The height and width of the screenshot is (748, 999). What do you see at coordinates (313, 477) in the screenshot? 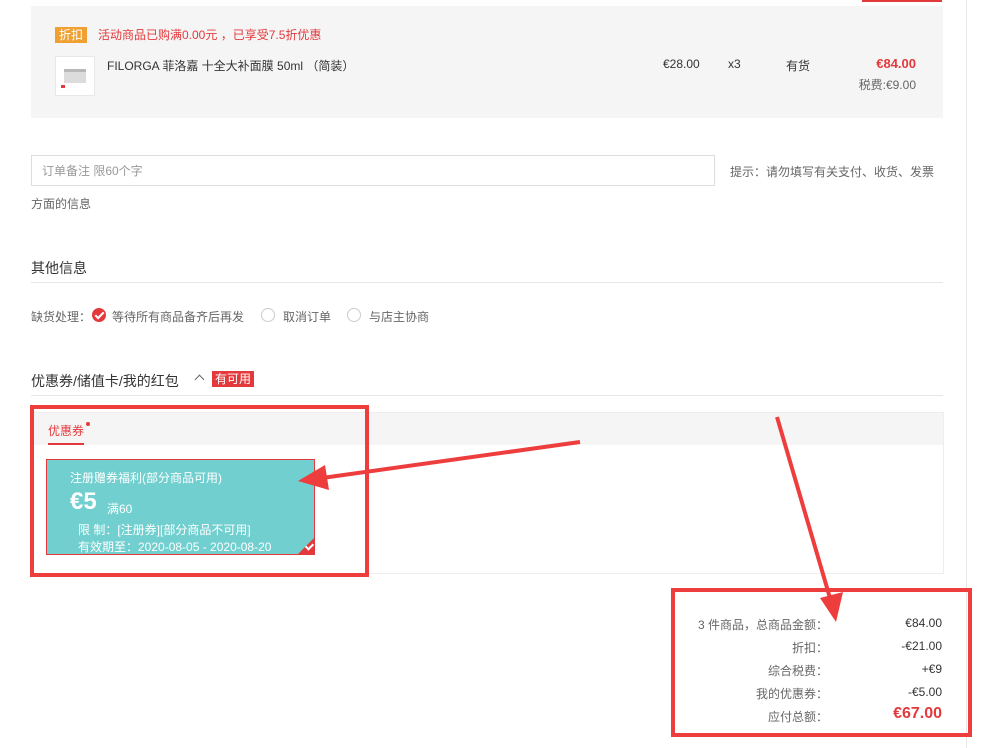
I see `arrowhead-to-coupon` at bounding box center [313, 477].